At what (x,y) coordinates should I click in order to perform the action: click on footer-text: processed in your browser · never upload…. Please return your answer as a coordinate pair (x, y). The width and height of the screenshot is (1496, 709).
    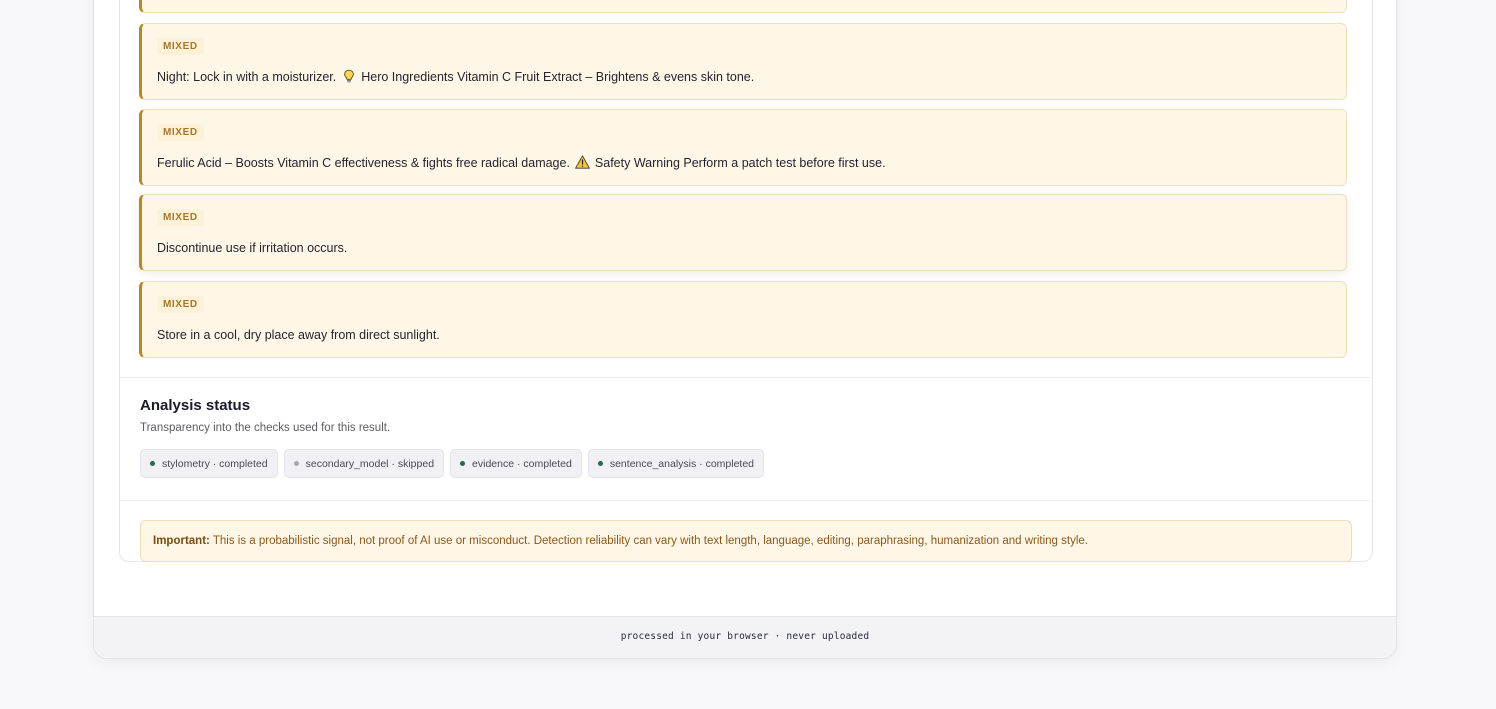
    Looking at the image, I should click on (745, 636).